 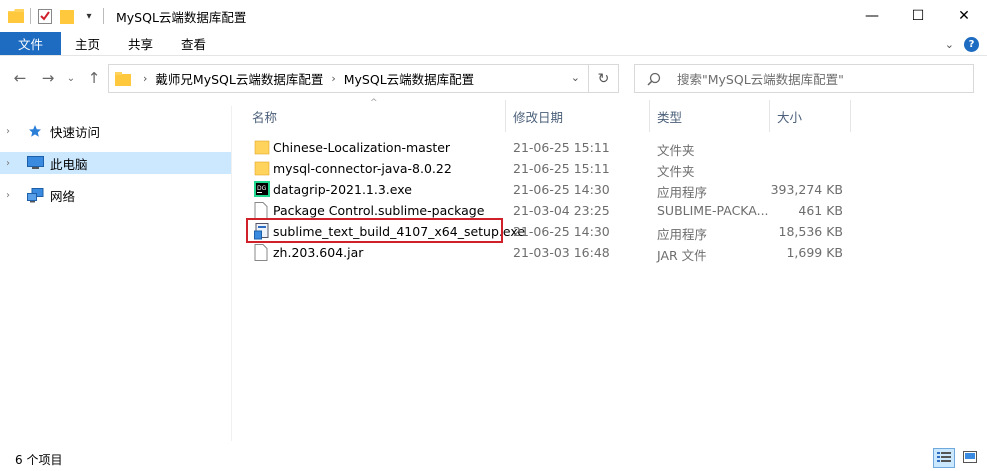 What do you see at coordinates (918, 16) in the screenshot?
I see `maximize-button: ☐` at bounding box center [918, 16].